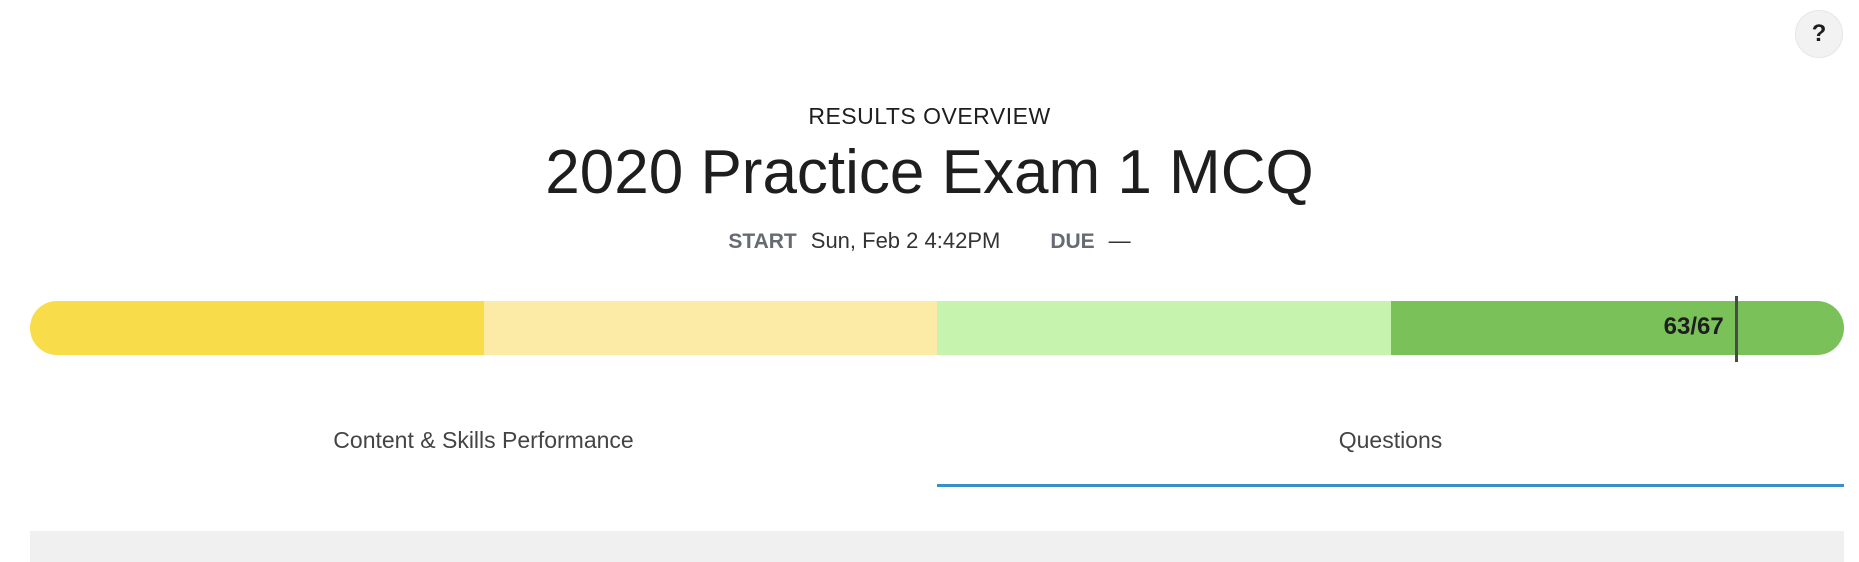 Image resolution: width=1859 pixels, height=562 pixels. Describe the element at coordinates (1119, 240) in the screenshot. I see `due-value: —` at that location.